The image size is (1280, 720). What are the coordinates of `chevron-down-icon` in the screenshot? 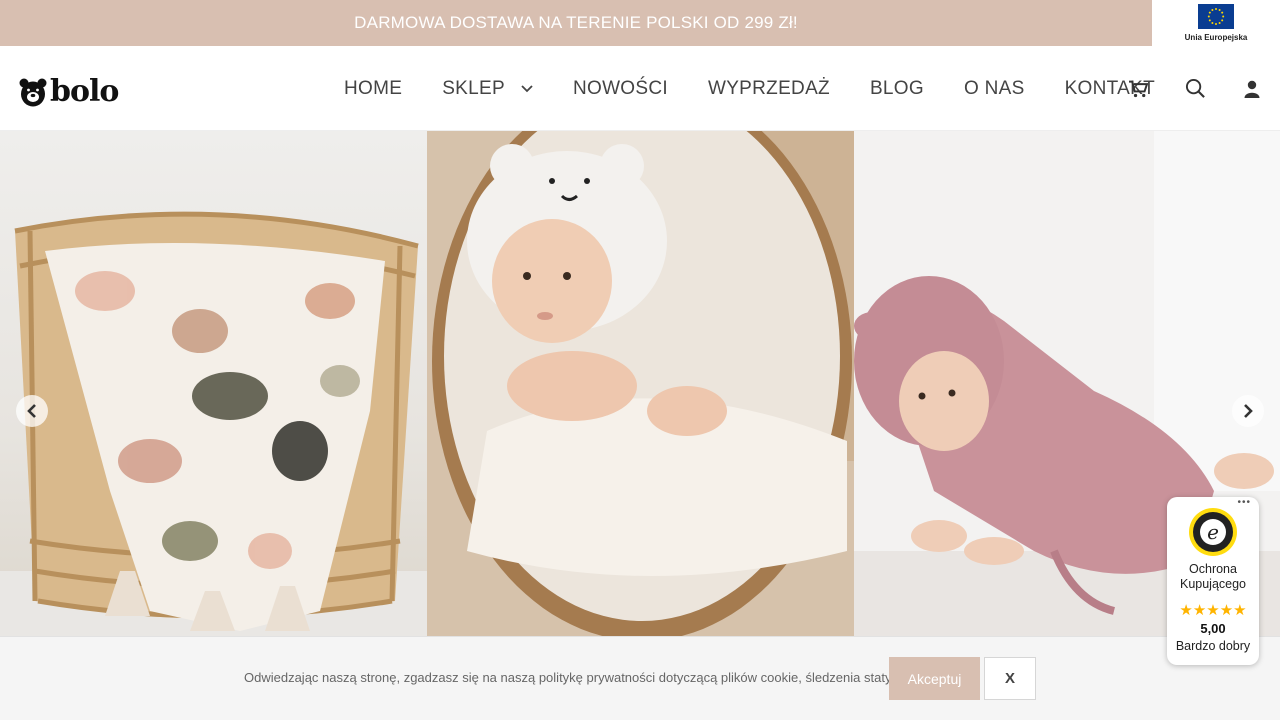 It's located at (527, 88).